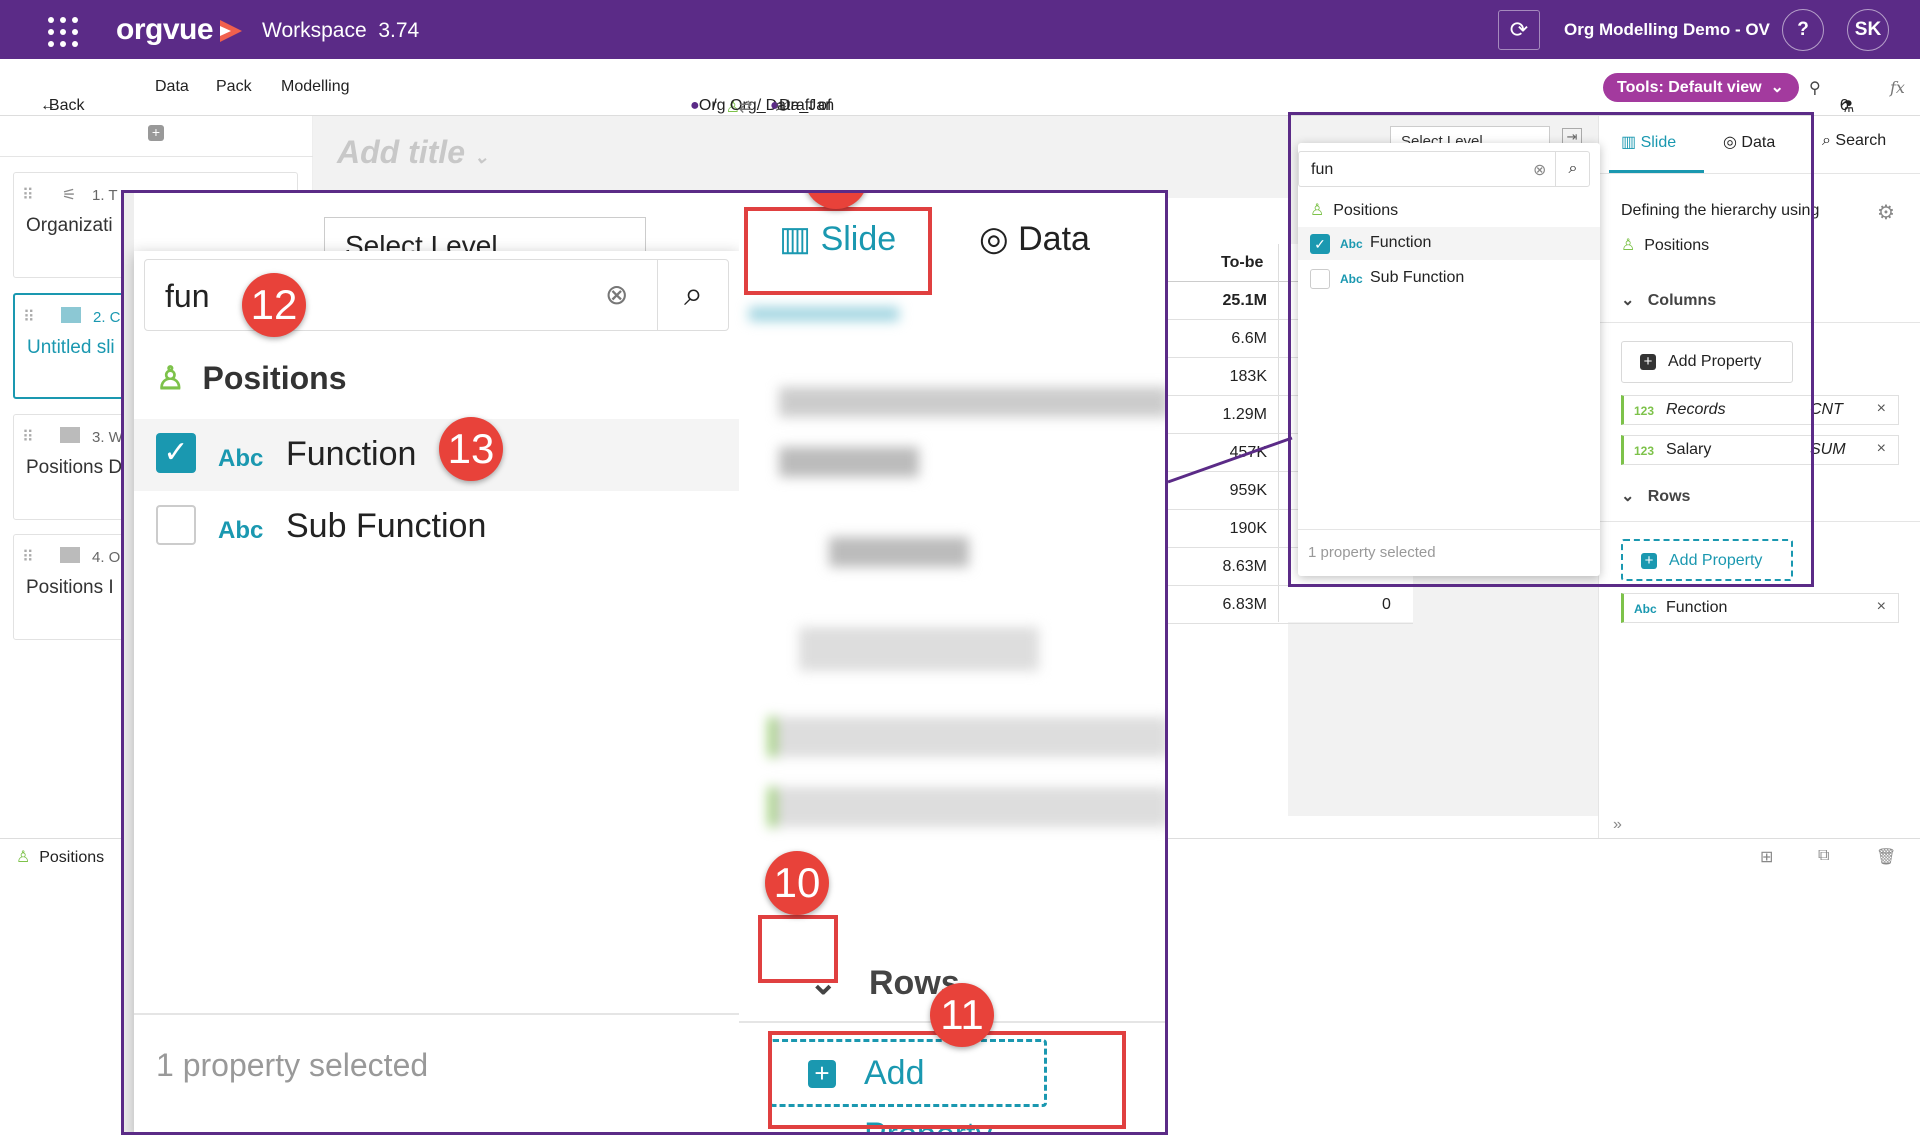  What do you see at coordinates (1242, 263) in the screenshot?
I see `column-header-to-be: To-be` at bounding box center [1242, 263].